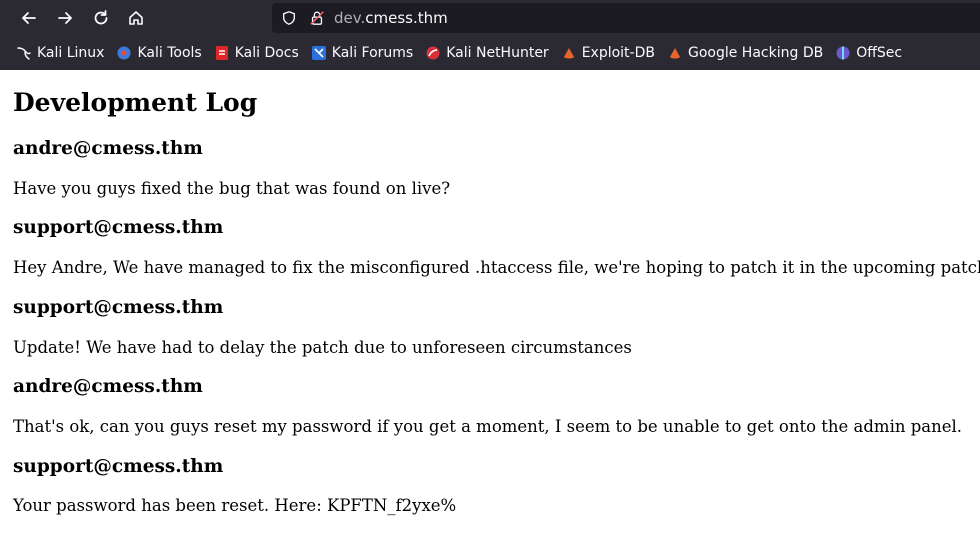  I want to click on insecure-lock-icon, so click(317, 18).